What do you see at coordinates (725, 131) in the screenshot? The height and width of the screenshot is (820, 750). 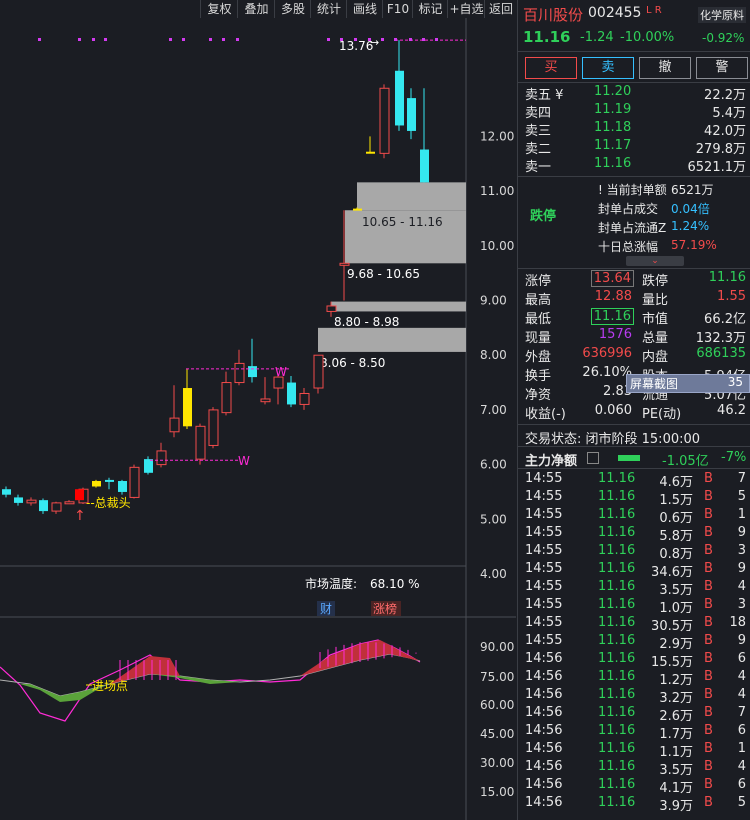 I see `ask-volume: 42.0万` at bounding box center [725, 131].